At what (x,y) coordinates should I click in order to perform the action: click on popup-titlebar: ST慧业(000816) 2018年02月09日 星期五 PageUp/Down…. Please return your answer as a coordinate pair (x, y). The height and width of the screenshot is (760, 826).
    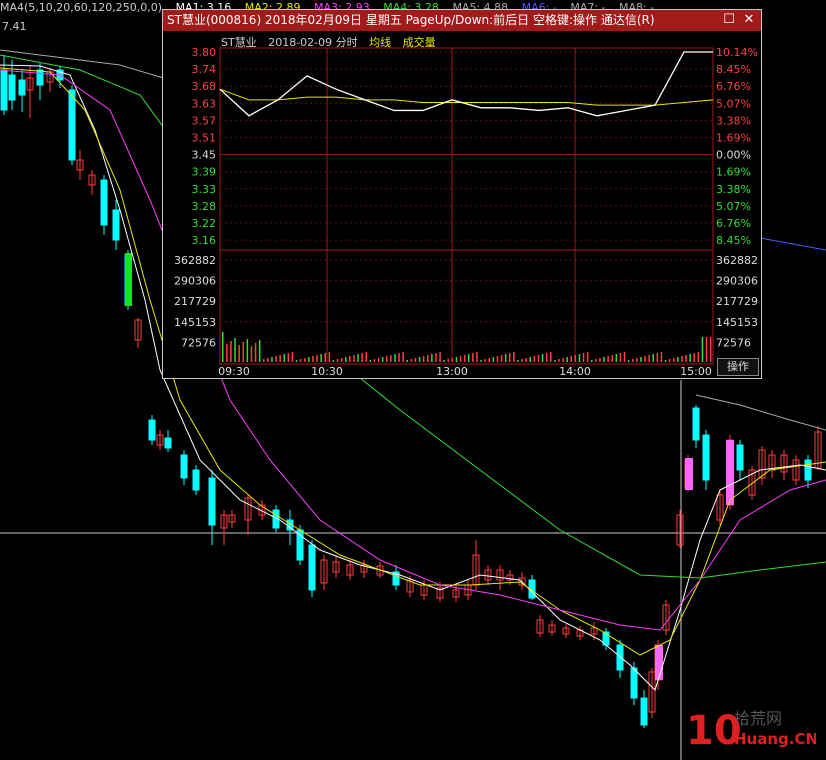
    Looking at the image, I should click on (462, 20).